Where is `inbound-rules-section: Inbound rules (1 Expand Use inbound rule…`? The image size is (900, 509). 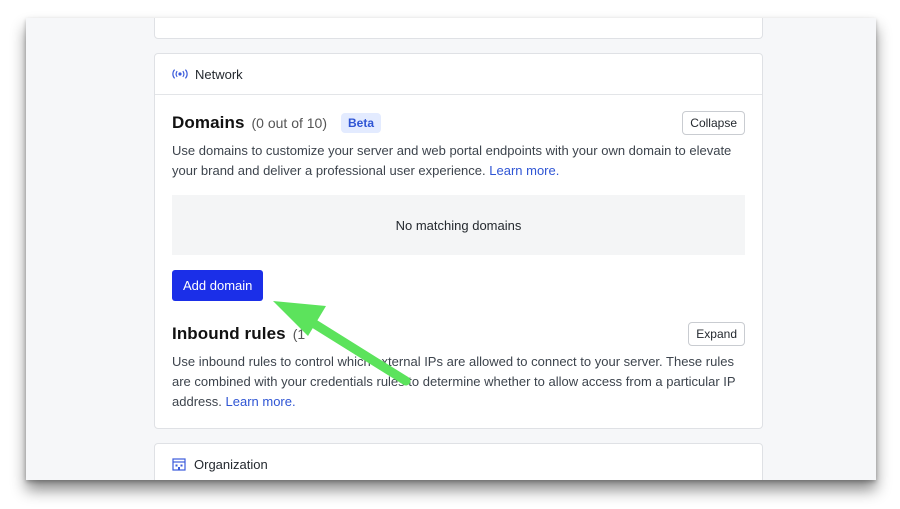 inbound-rules-section: Inbound rules (1 Expand Use inbound rule… is located at coordinates (458, 367).